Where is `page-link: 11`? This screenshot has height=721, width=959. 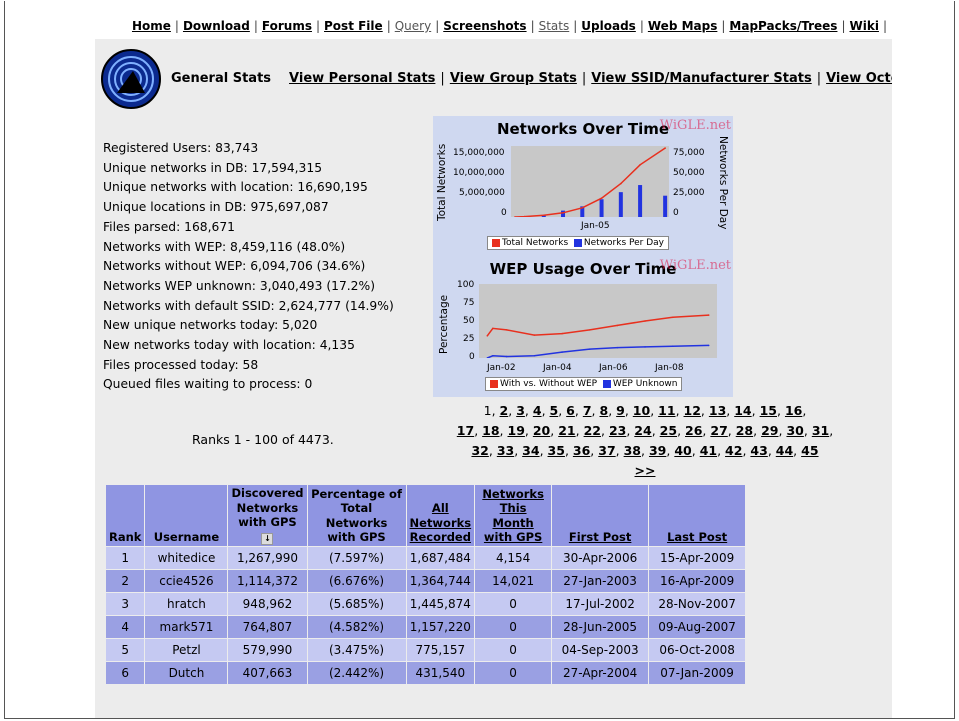 page-link: 11 is located at coordinates (666, 410).